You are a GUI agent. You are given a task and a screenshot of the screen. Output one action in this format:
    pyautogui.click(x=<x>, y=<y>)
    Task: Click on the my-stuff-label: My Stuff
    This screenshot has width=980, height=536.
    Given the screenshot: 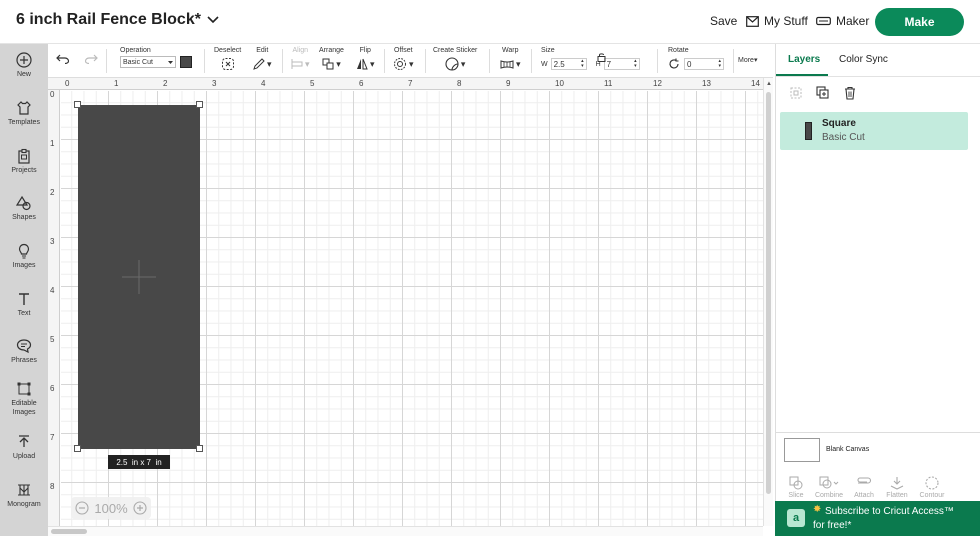 What is the action you would take?
    pyautogui.click(x=786, y=21)
    